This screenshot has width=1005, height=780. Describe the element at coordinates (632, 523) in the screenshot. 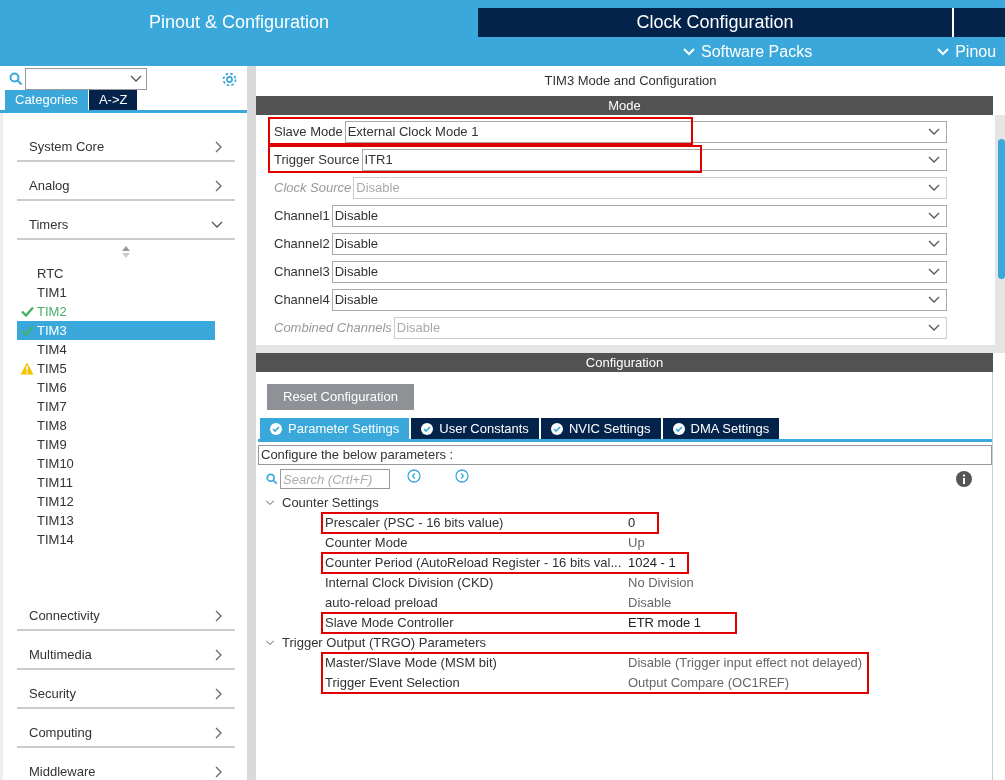

I see `parameter-value: 0` at that location.